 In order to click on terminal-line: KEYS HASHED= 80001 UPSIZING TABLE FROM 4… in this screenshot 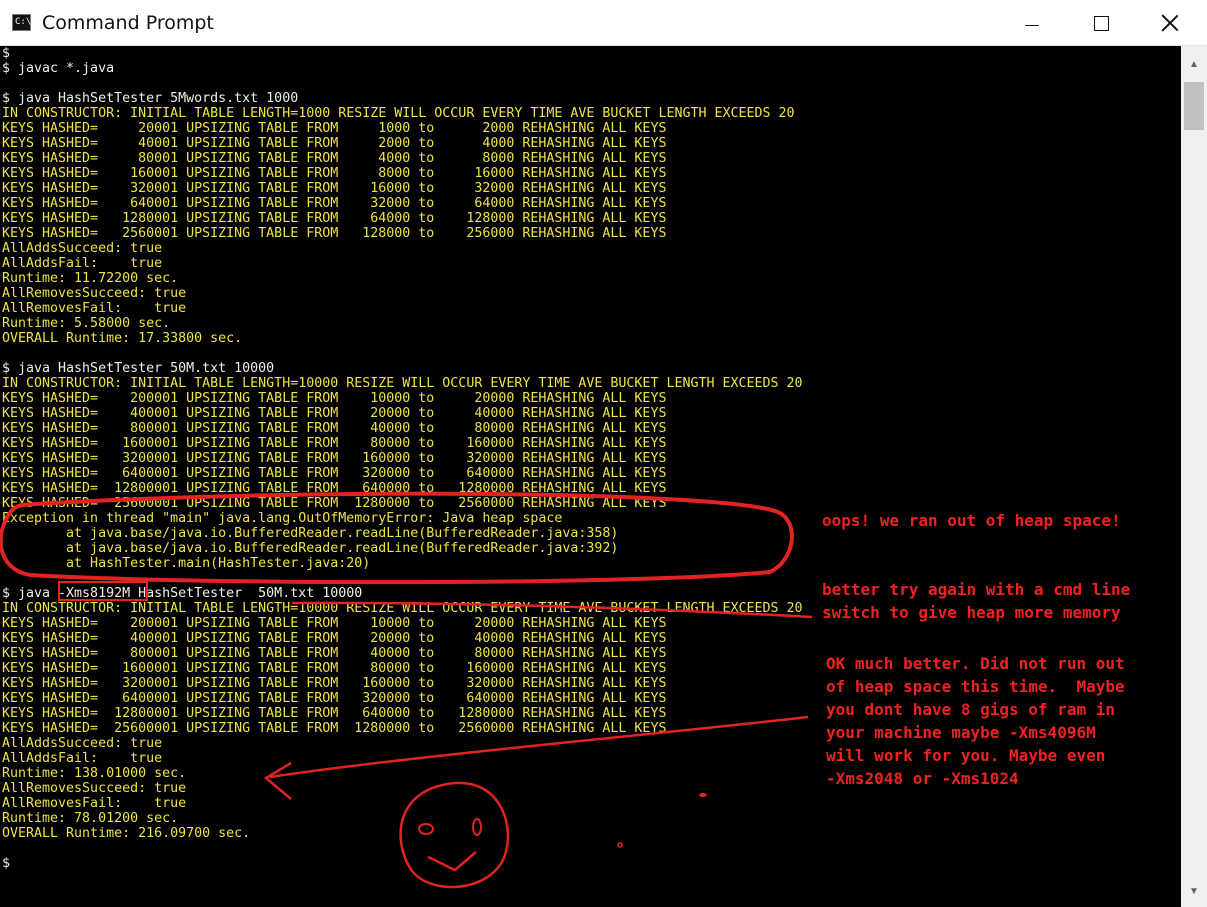, I will do `click(334, 158)`.